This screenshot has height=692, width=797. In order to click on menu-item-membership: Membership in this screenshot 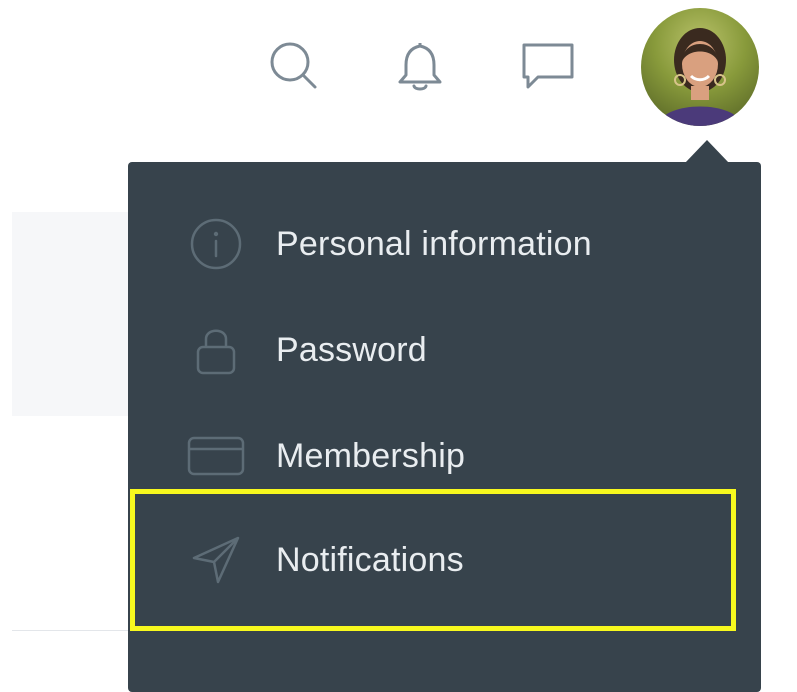, I will do `click(444, 456)`.